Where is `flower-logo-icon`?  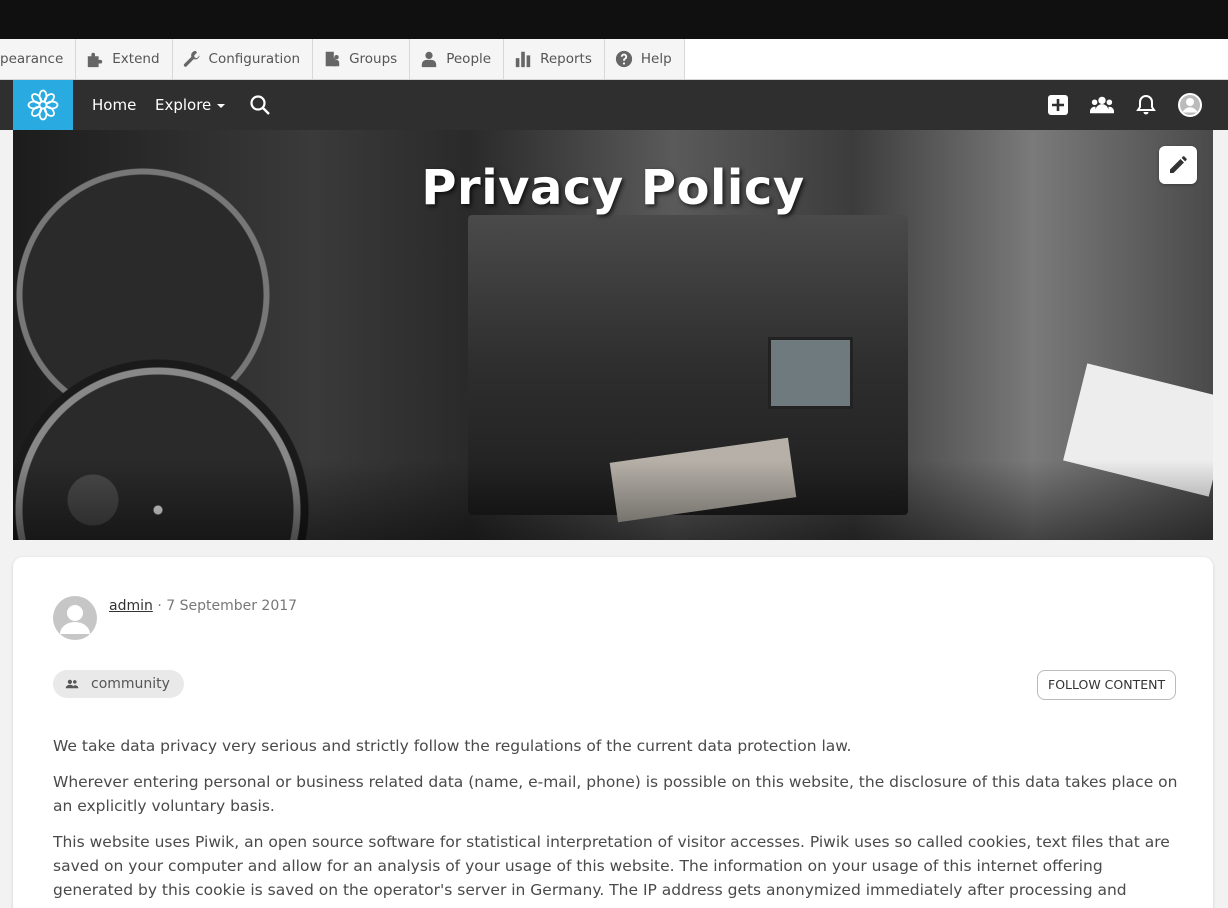
flower-logo-icon is located at coordinates (43, 105).